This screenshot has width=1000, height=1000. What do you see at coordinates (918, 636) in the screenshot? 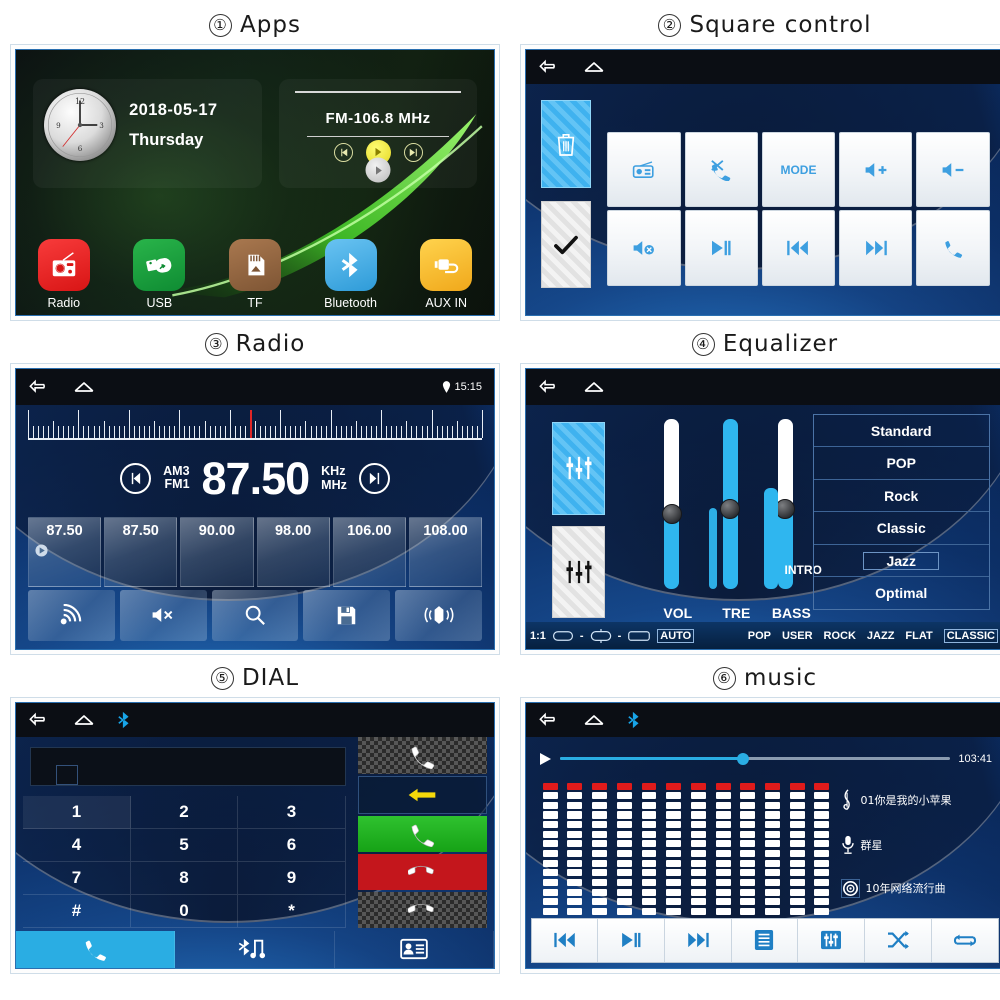
I see `eq-mode-item: FLAT` at bounding box center [918, 636].